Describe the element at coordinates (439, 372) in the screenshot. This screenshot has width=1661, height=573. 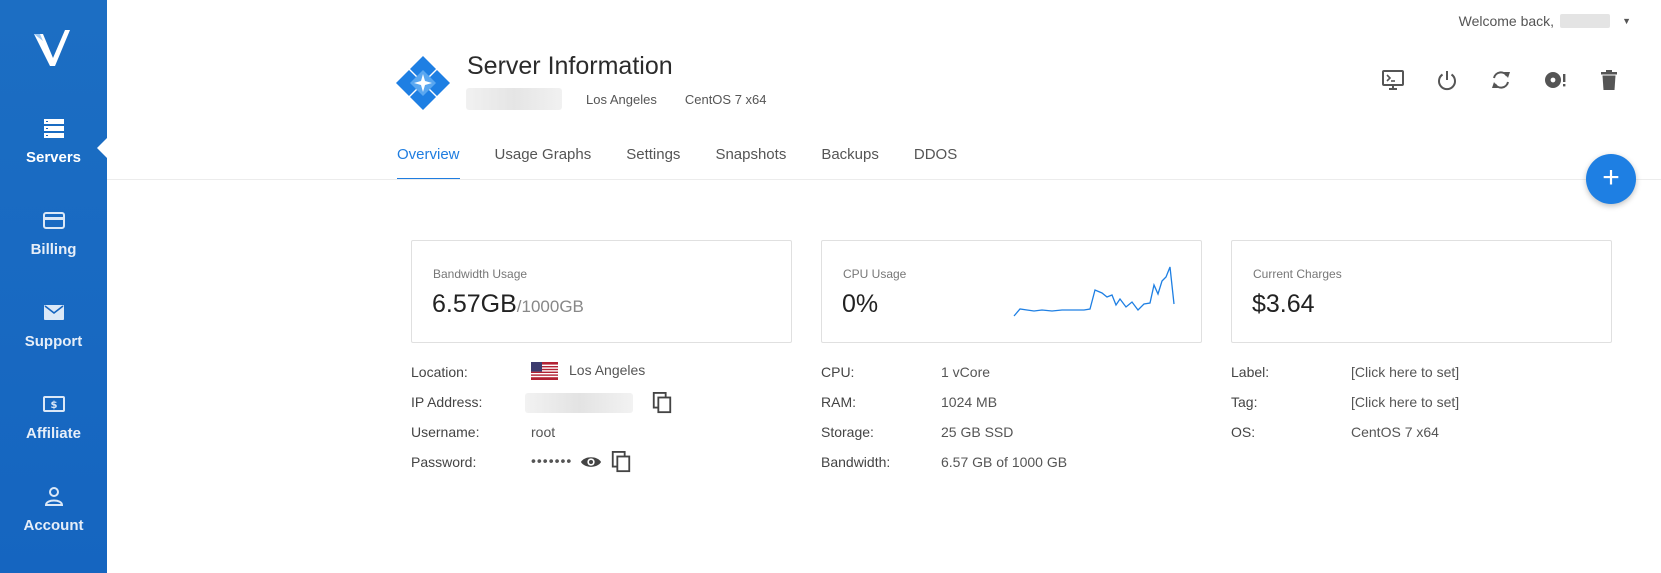
I see `location-label: Location:` at that location.